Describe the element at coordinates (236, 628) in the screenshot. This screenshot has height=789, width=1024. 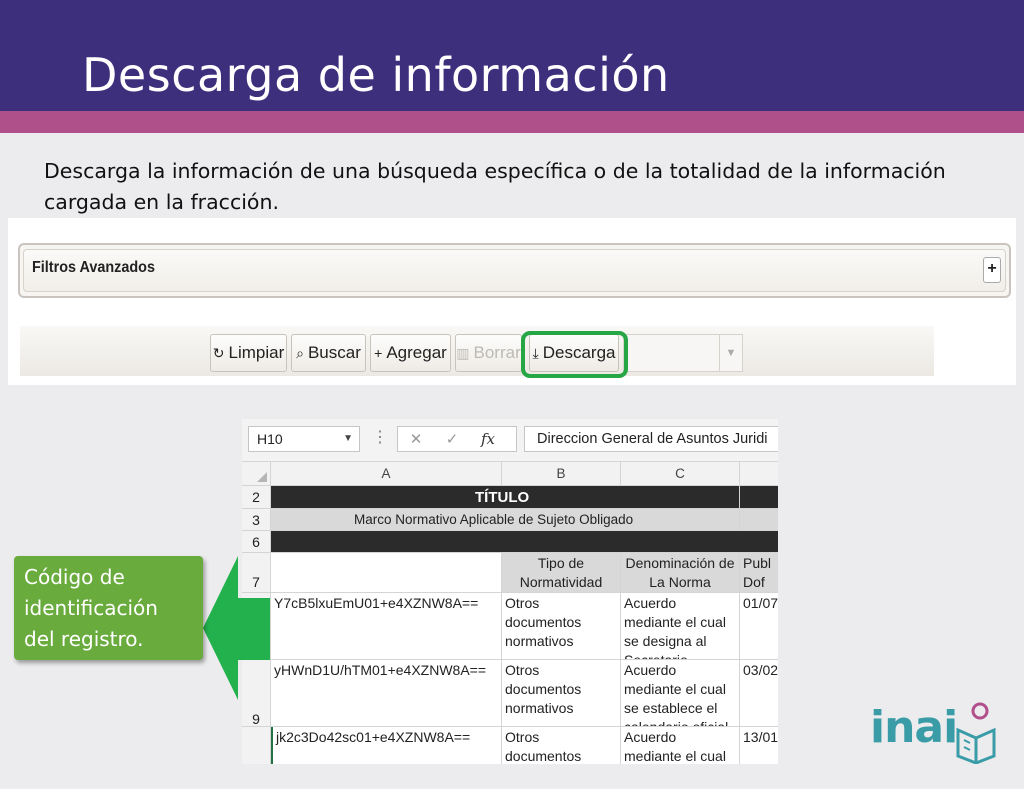
I see `callout-arrow` at that location.